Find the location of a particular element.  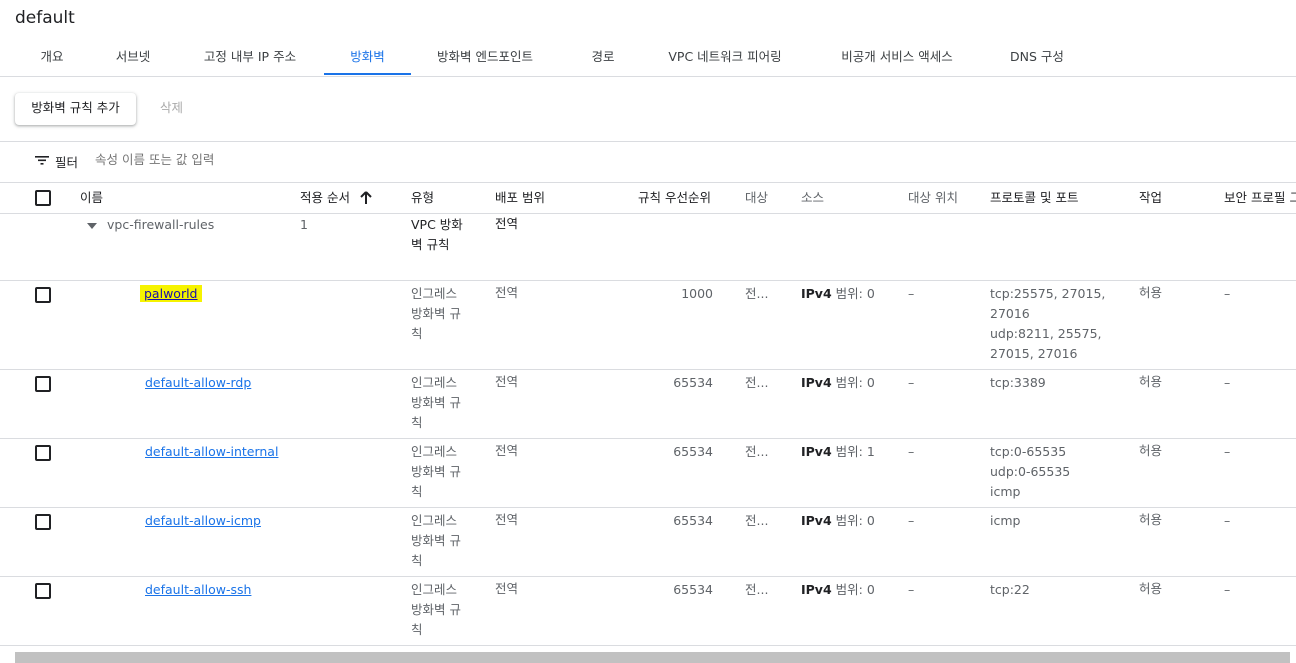

tab-vpc-peering: VPC 네트워크 피어링 is located at coordinates (725, 57).